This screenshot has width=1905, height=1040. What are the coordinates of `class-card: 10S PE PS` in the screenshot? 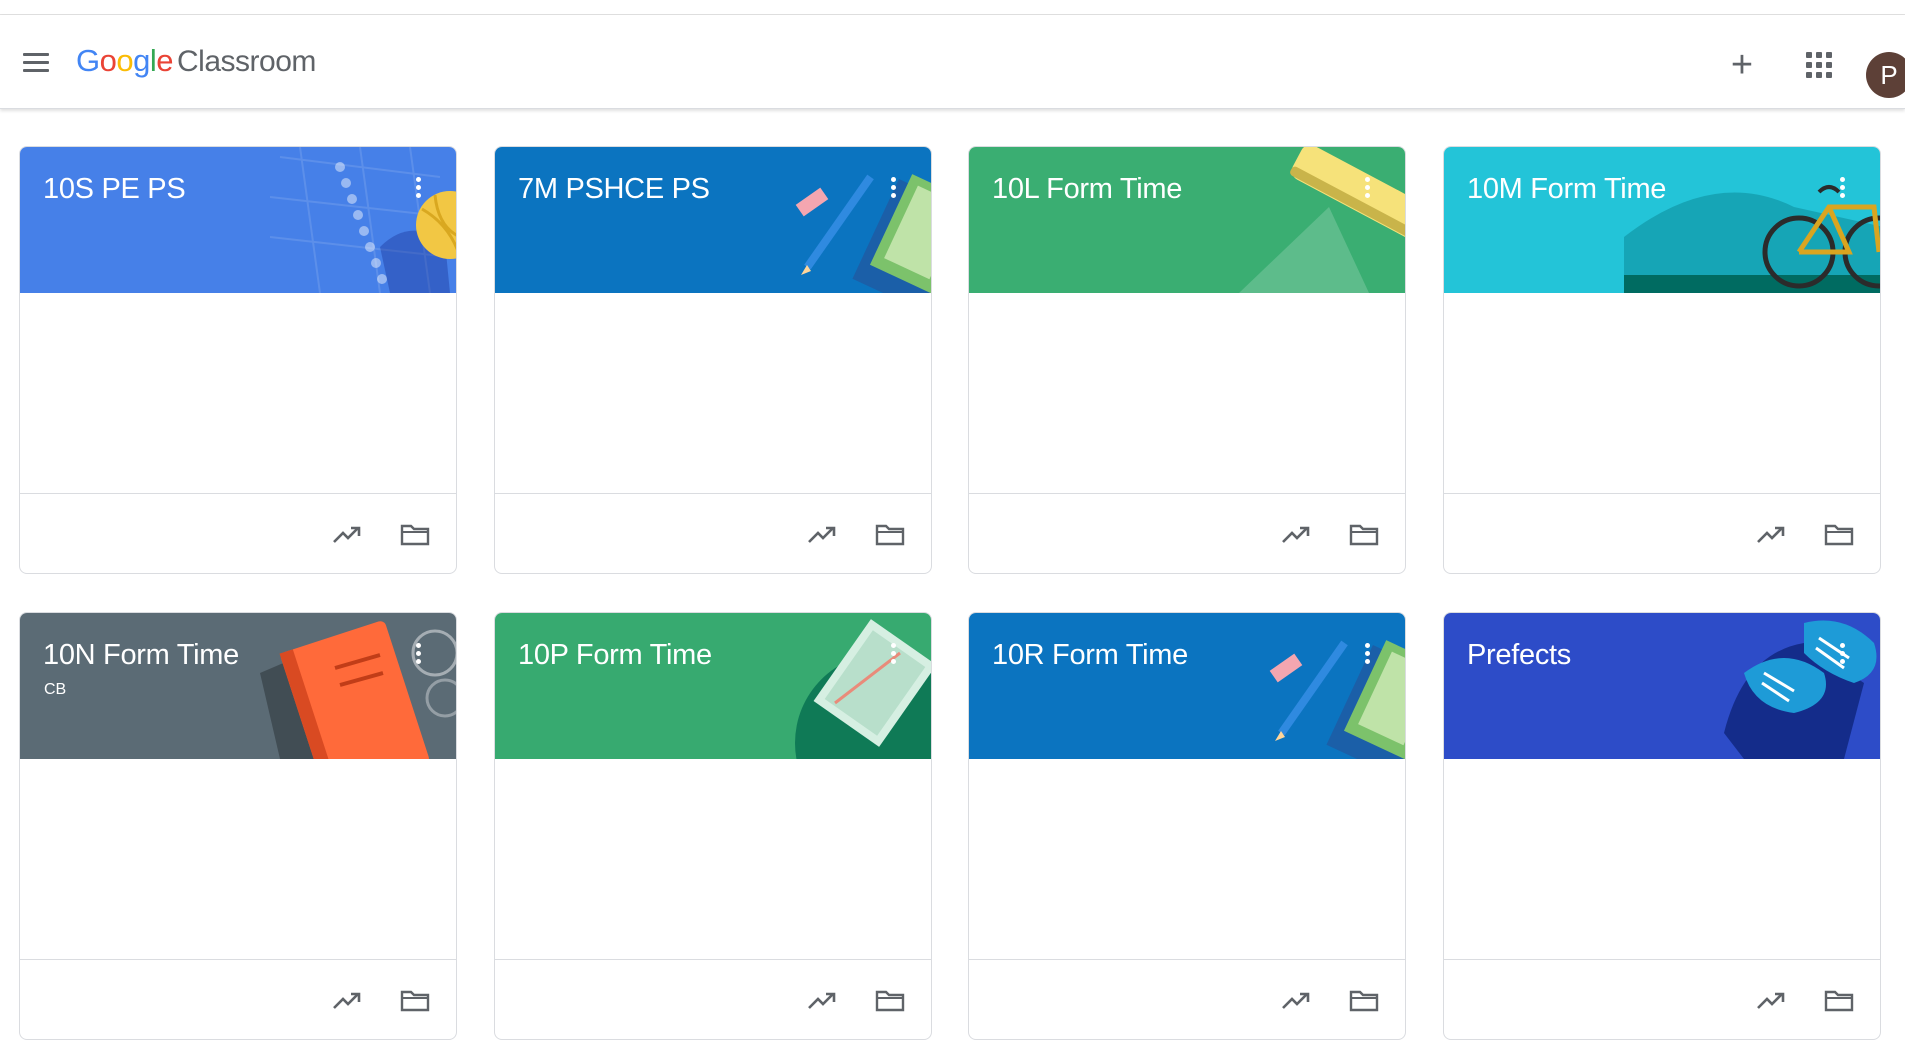 It's located at (238, 360).